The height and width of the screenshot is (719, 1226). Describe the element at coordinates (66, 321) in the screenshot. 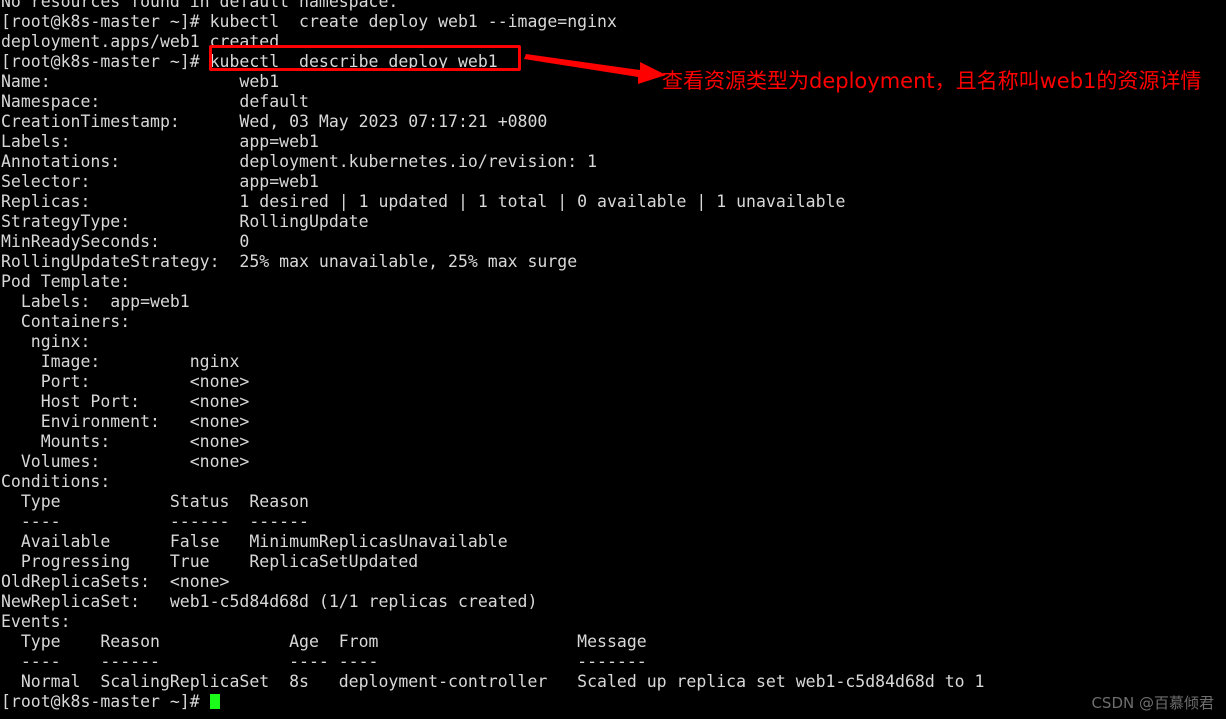

I see `terminal-line: Containers:` at that location.